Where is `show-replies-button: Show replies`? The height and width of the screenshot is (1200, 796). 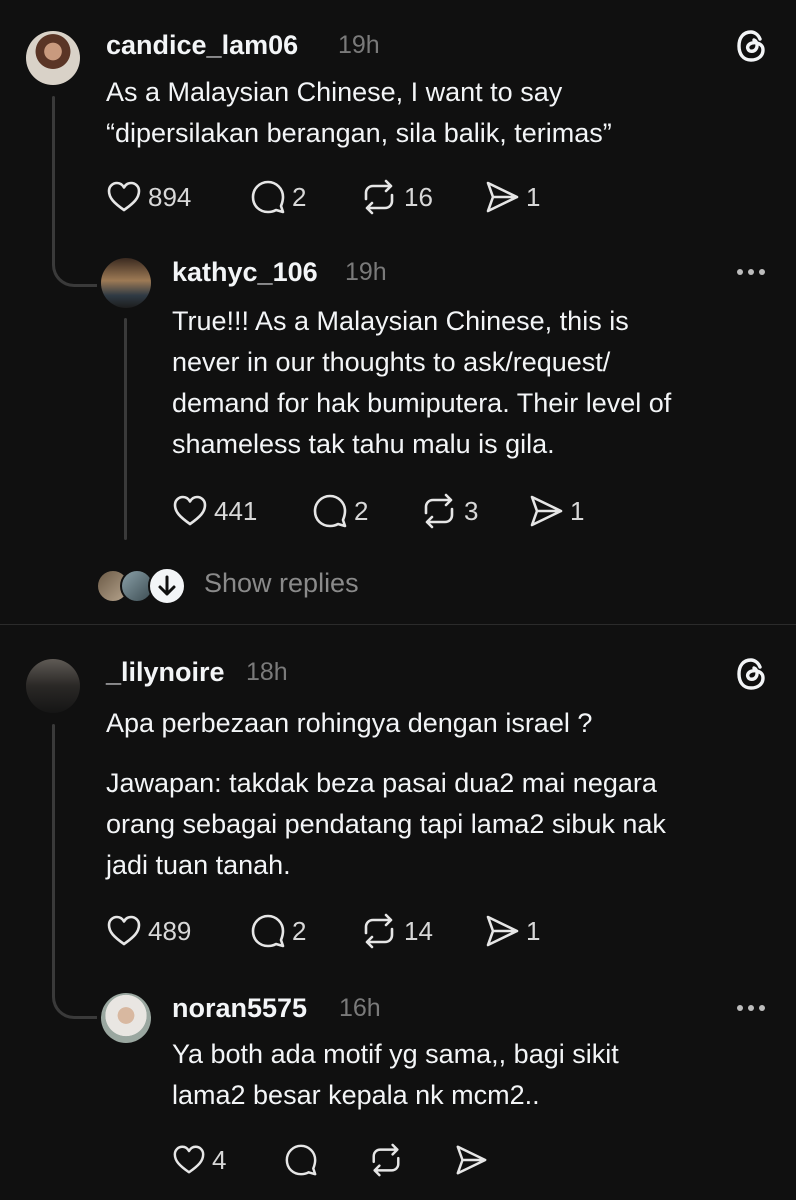 show-replies-button: Show replies is located at coordinates (246, 585).